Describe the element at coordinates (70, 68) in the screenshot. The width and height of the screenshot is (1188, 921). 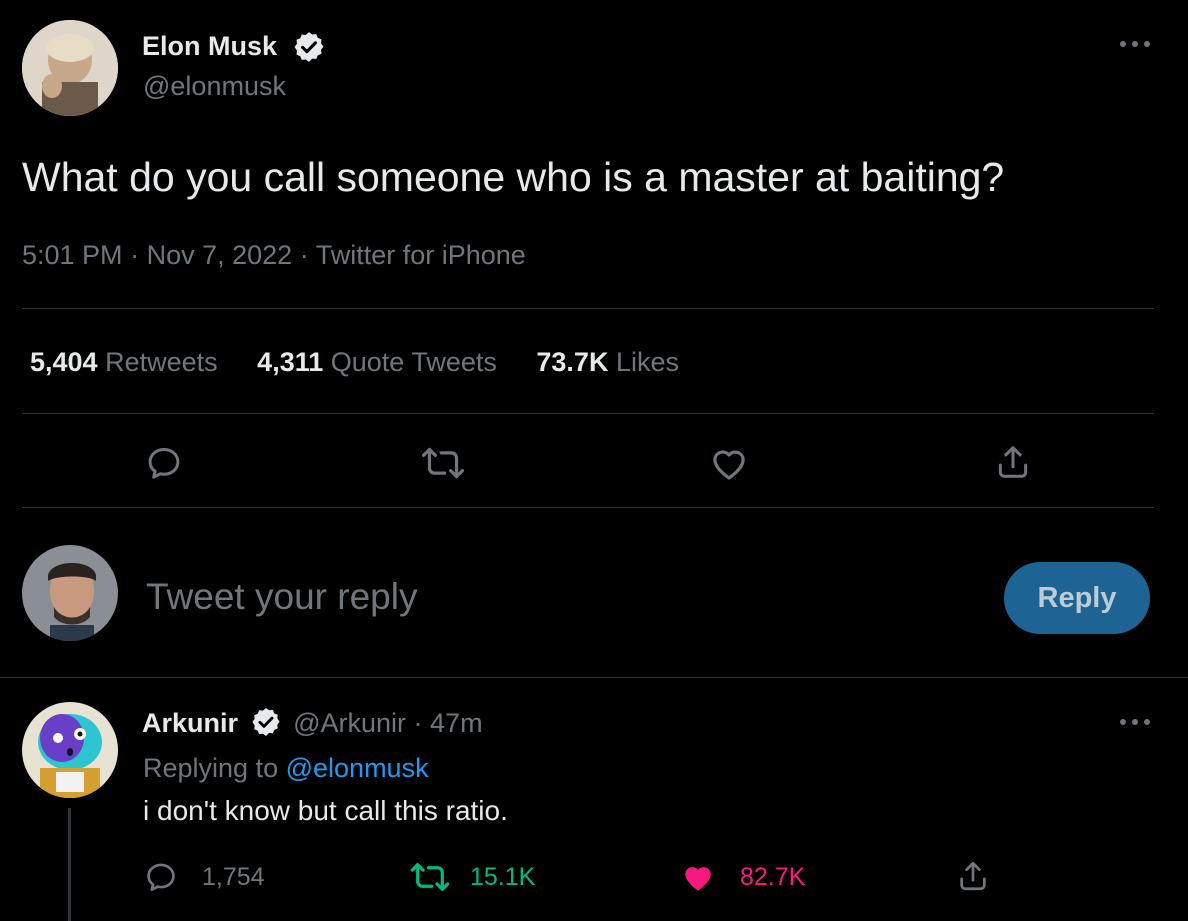
I see `author-avatar` at that location.